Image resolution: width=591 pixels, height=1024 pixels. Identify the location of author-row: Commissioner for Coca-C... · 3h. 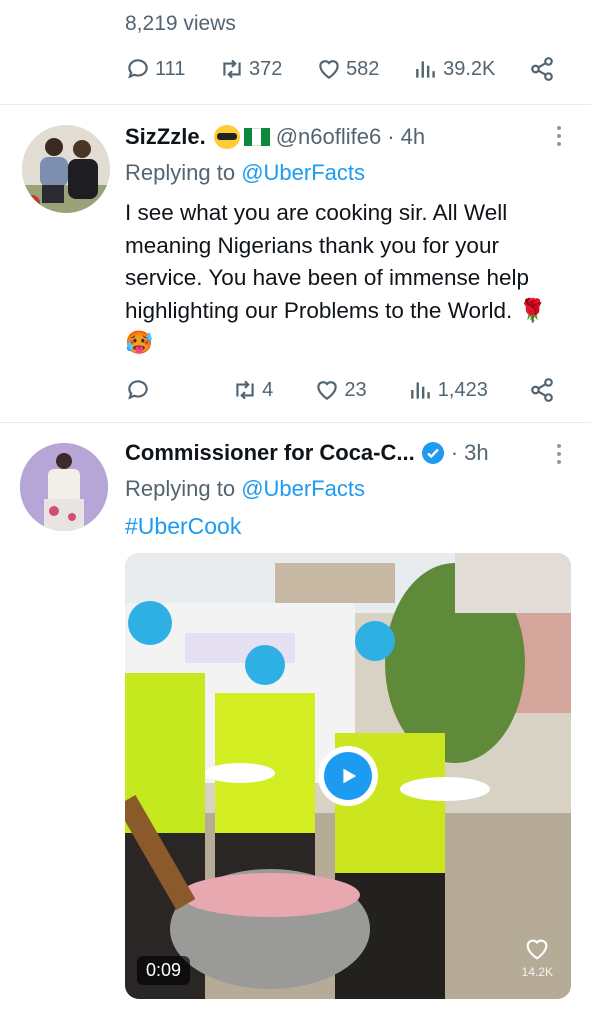
(307, 453).